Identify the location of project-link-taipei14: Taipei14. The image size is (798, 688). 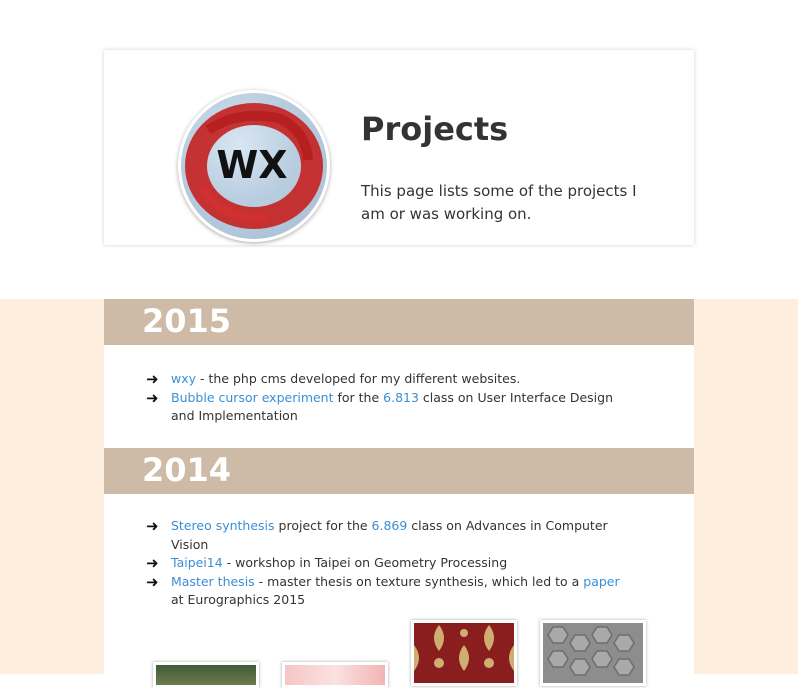
(197, 562).